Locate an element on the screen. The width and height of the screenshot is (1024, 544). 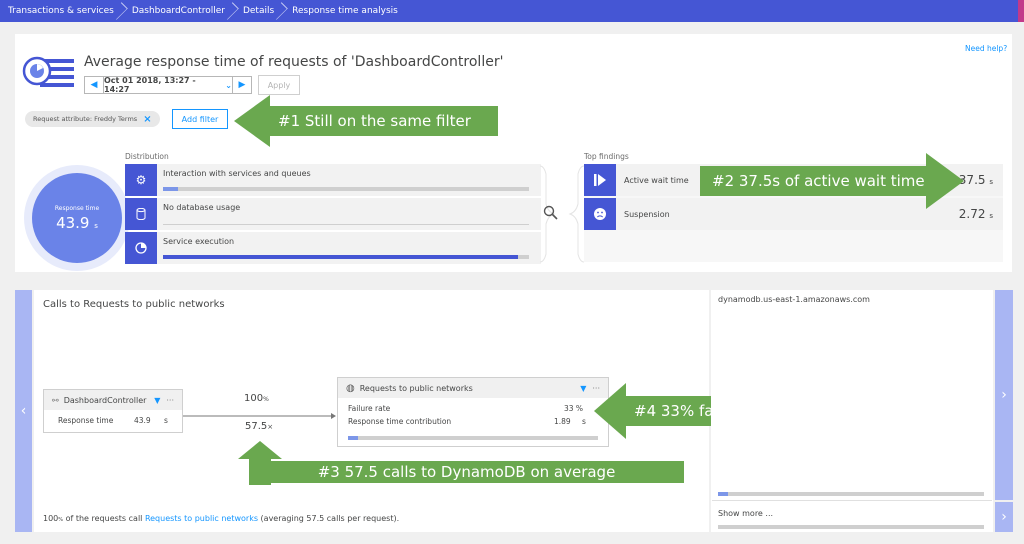
sad-face-icon is located at coordinates (600, 214).